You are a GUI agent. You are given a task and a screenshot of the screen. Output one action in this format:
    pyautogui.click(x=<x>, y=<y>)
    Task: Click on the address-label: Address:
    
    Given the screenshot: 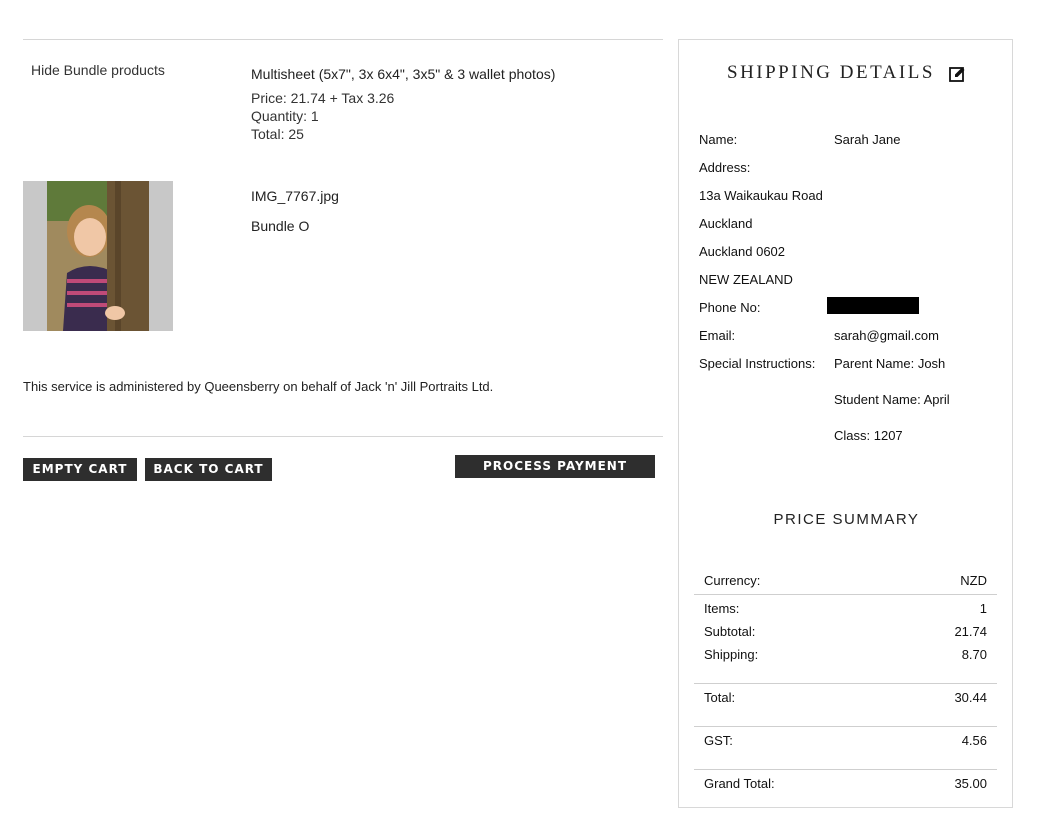 What is the action you would take?
    pyautogui.click(x=725, y=167)
    